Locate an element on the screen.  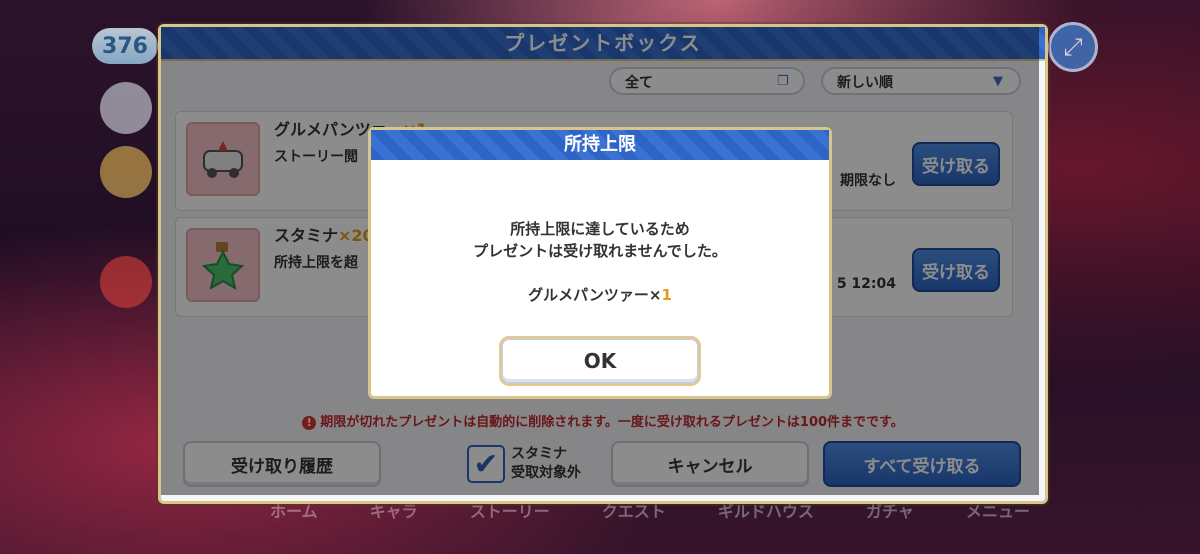
dialog-message-line2: プレゼントは受け取れませんでした。 is located at coordinates (600, 251).